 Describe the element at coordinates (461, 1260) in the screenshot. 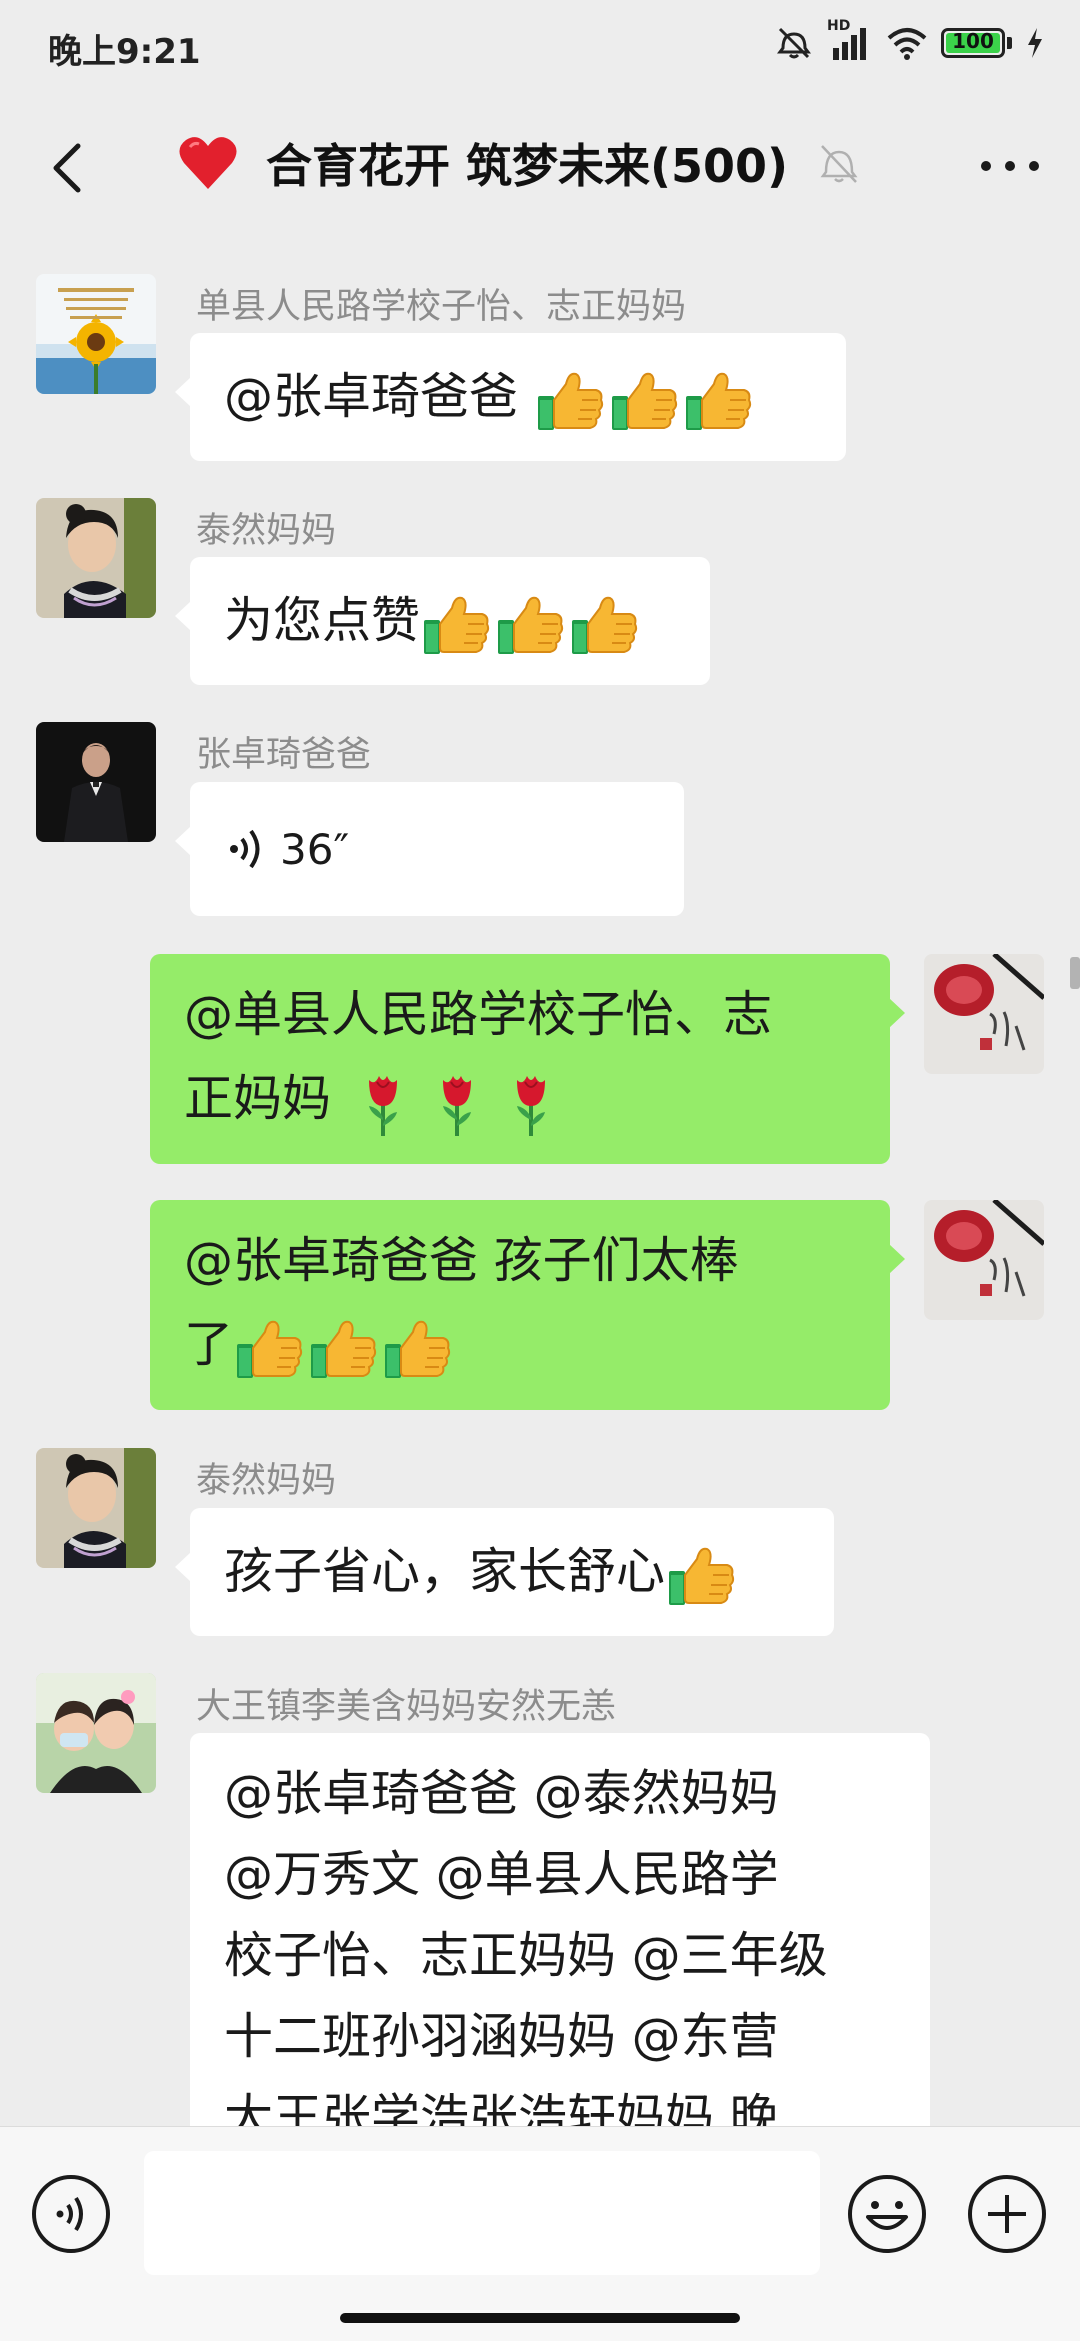

I see `message-text-line: @张卓琦爸爸 孩子们太棒` at that location.